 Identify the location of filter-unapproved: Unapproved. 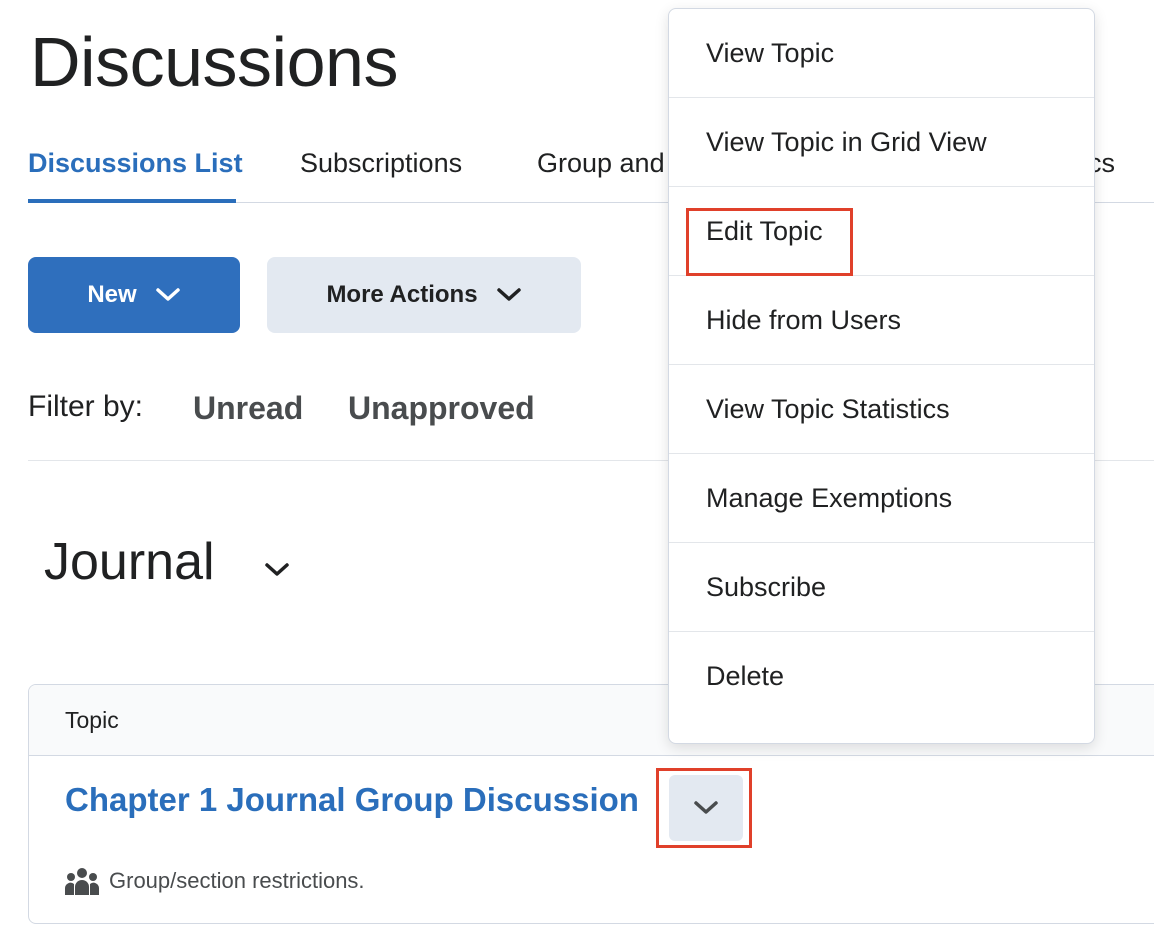
(441, 408).